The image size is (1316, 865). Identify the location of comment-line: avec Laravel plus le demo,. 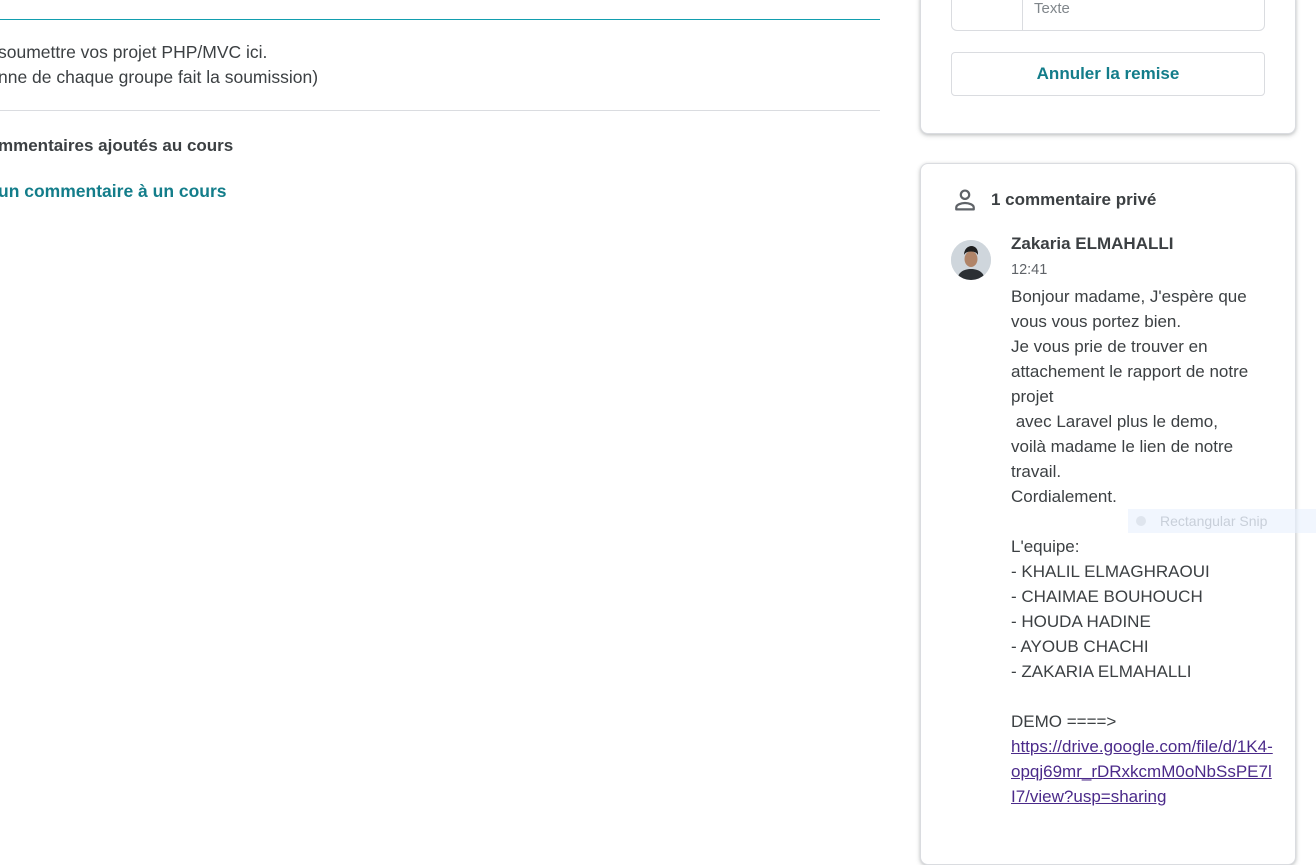
(1114, 421).